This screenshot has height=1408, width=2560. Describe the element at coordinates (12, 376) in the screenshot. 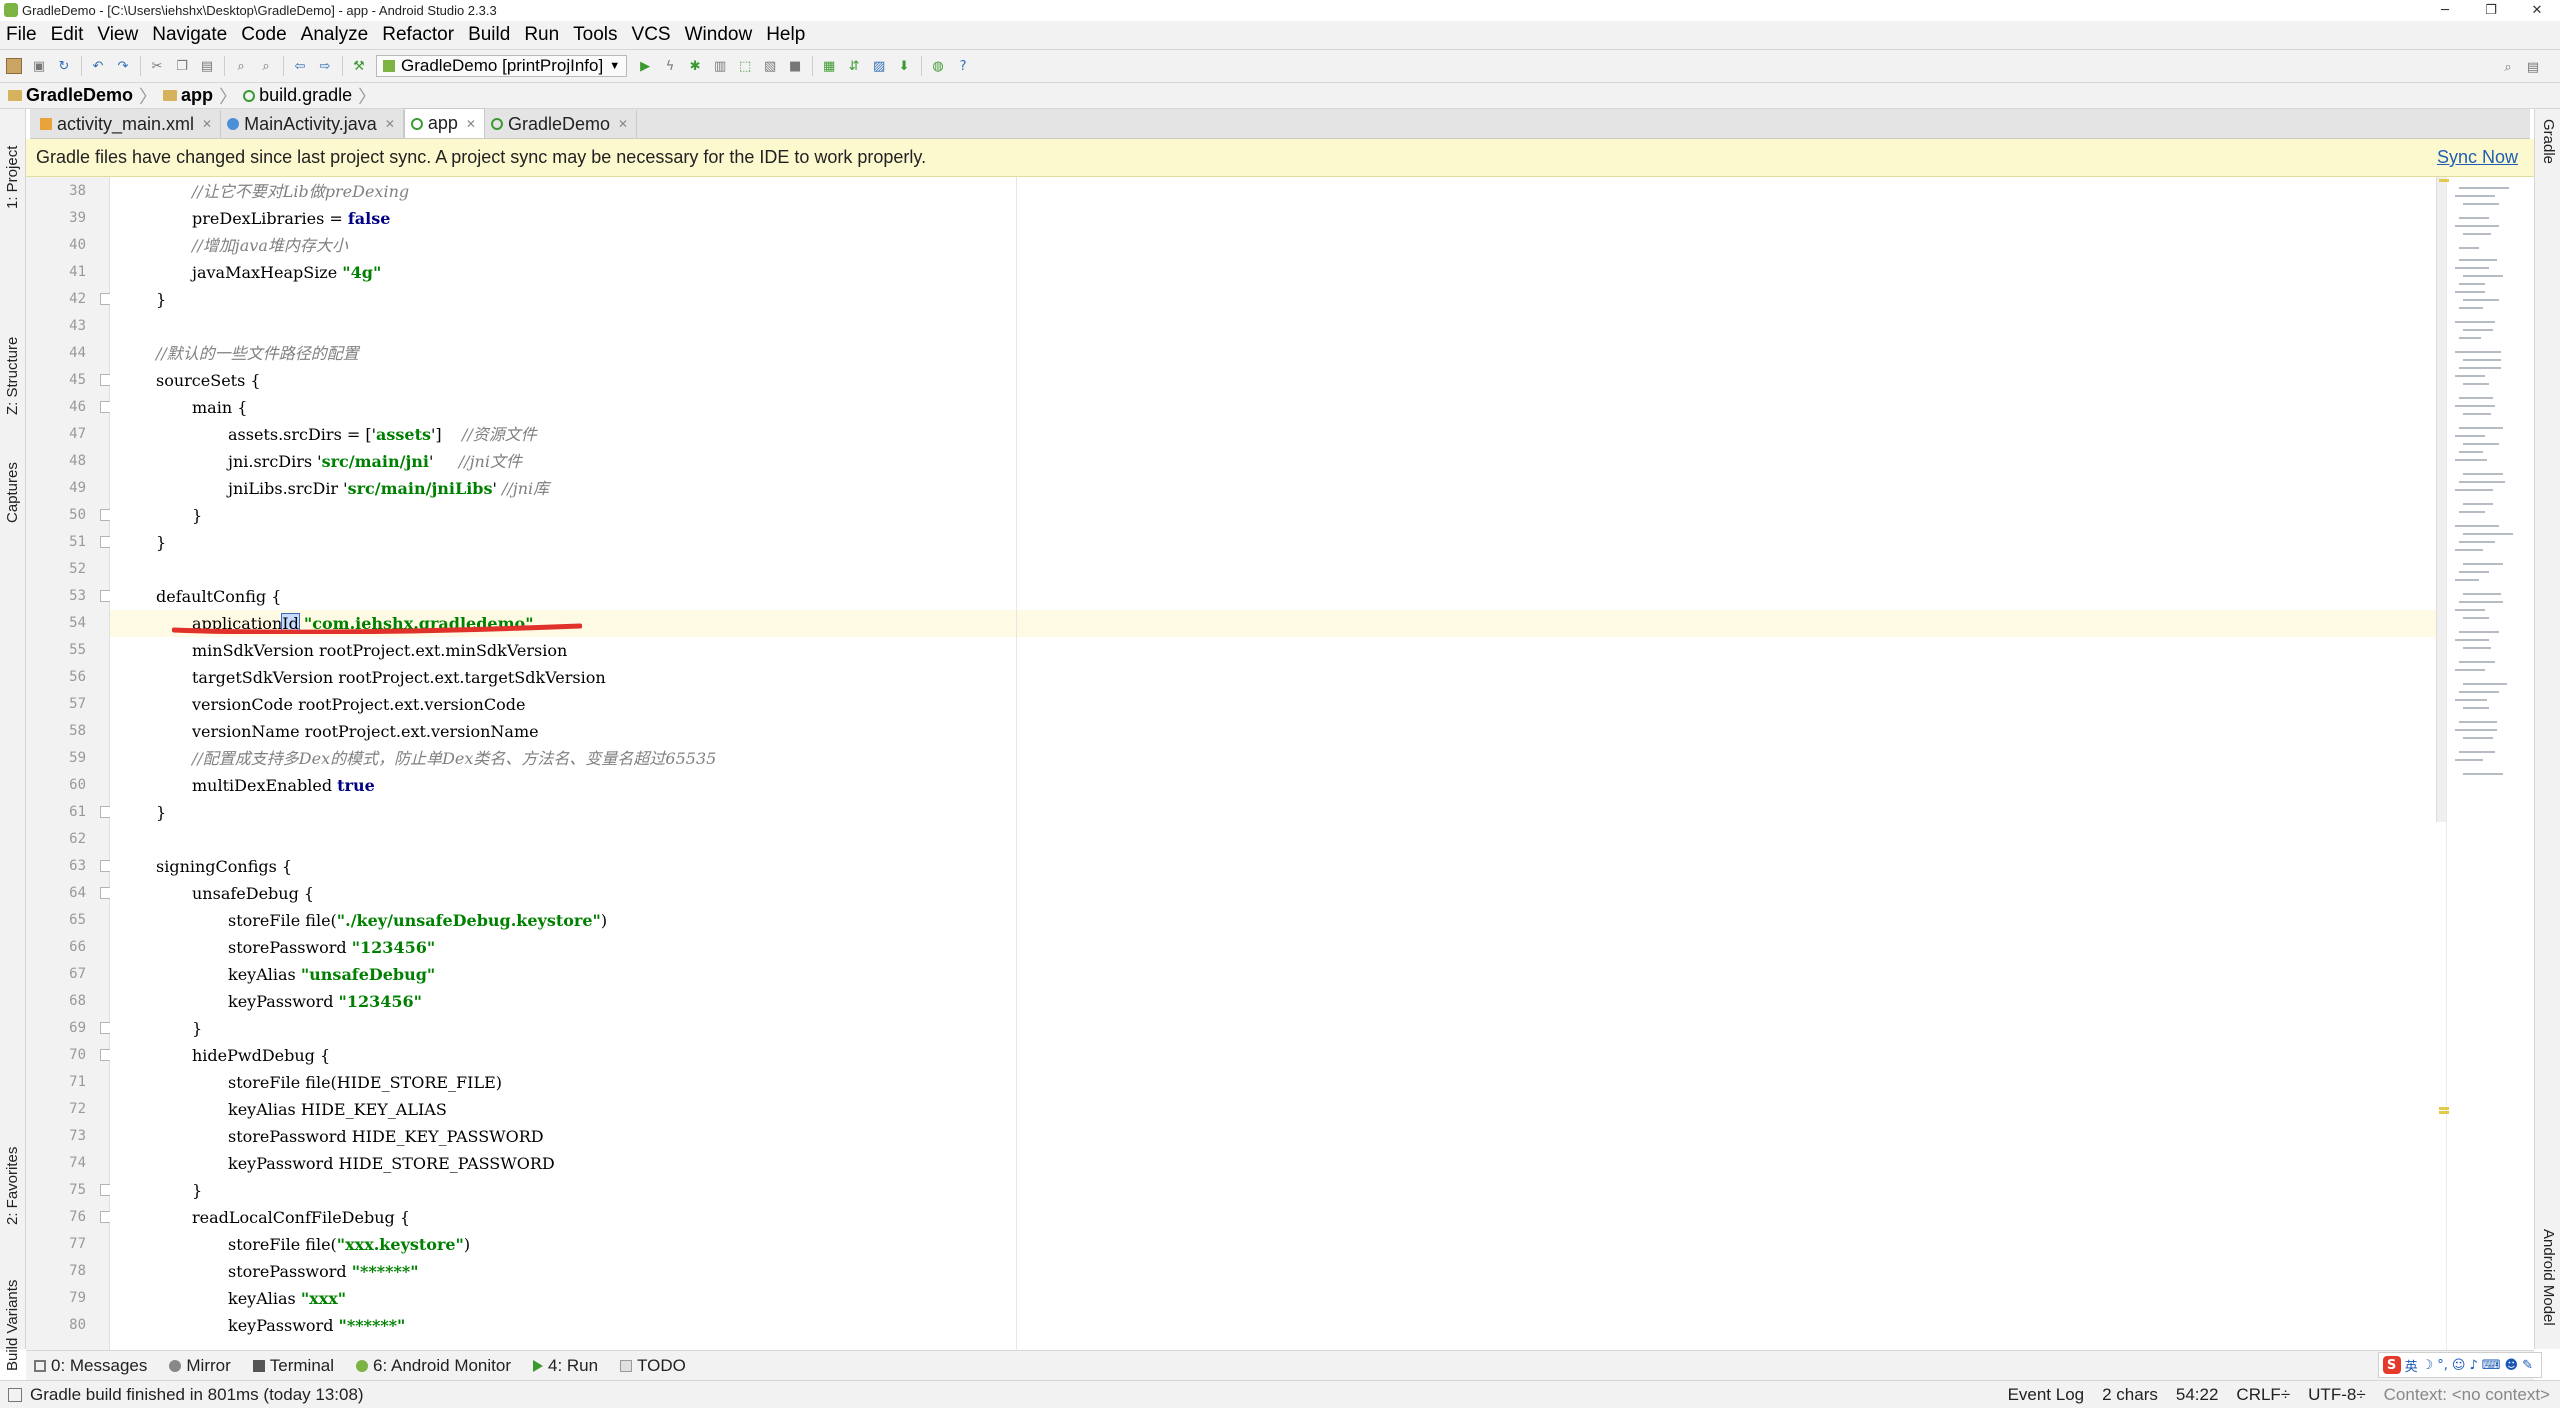

I see `tool-tab-z-structure: Z: Structure` at that location.